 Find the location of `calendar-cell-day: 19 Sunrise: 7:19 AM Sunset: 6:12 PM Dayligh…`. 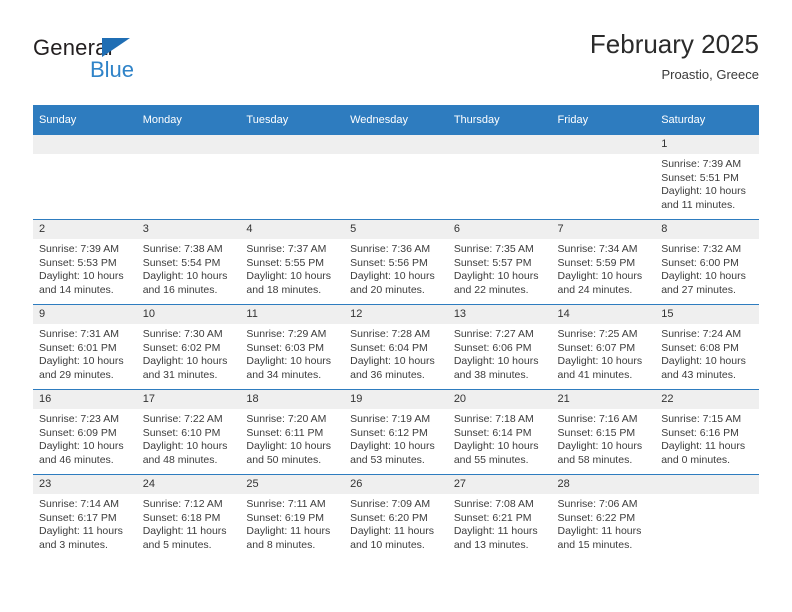

calendar-cell-day: 19 Sunrise: 7:19 AM Sunset: 6:12 PM Dayligh… is located at coordinates (396, 432).